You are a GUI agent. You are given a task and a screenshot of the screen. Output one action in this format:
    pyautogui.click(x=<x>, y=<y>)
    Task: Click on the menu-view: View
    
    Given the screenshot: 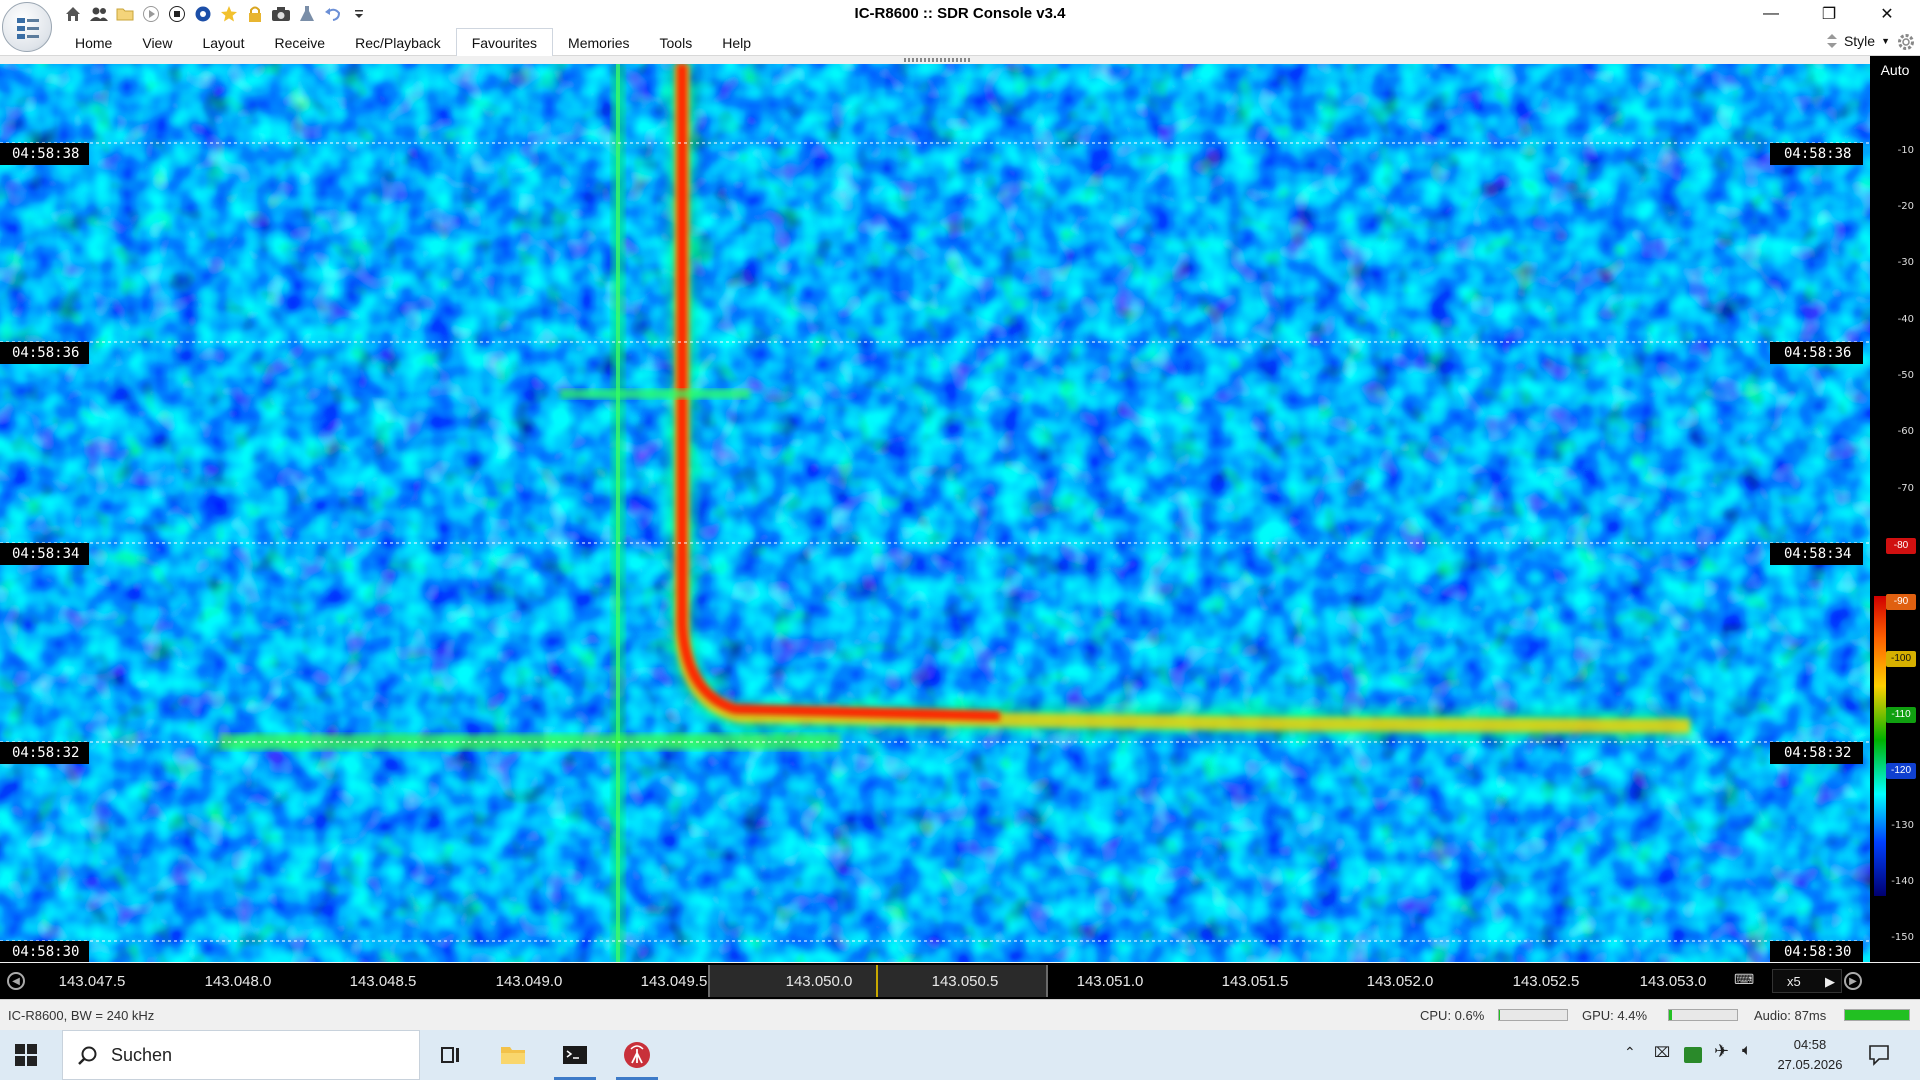 What is the action you would take?
    pyautogui.click(x=157, y=42)
    